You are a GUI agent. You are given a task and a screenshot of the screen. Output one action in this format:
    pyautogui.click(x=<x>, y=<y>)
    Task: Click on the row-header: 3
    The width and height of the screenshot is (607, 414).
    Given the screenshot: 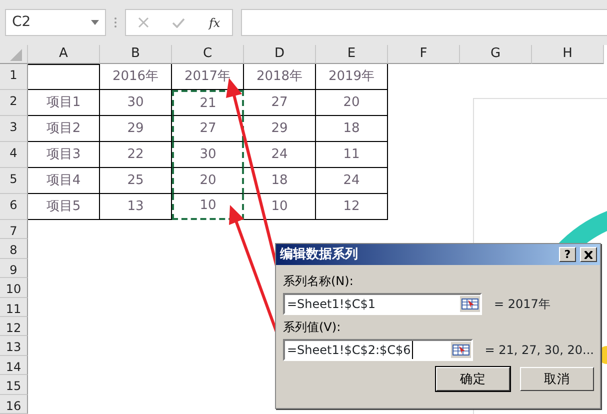 What is the action you would take?
    pyautogui.click(x=14, y=129)
    